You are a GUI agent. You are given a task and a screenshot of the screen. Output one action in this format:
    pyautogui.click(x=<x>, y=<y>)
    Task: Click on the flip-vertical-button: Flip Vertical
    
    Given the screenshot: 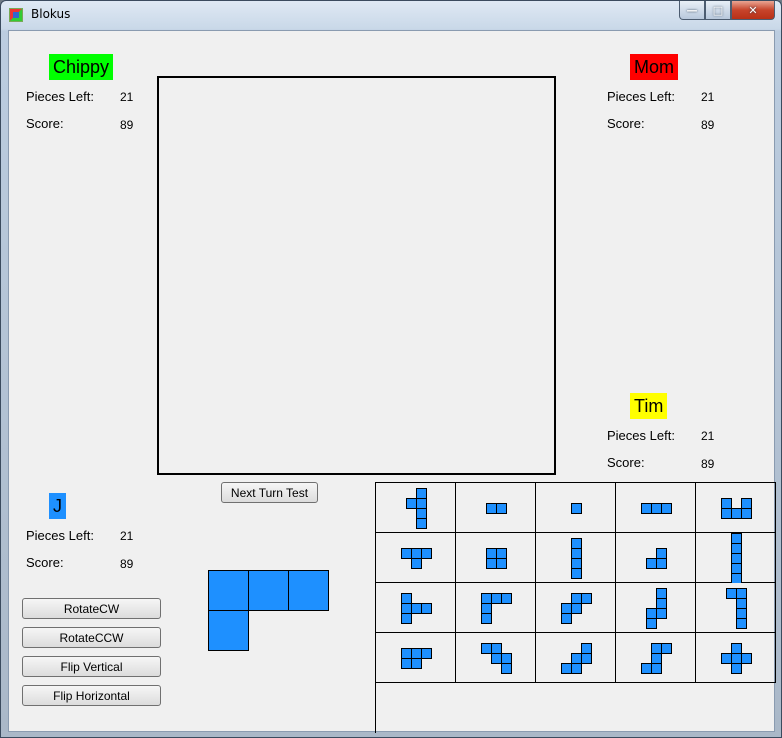 What is the action you would take?
    pyautogui.click(x=91, y=666)
    